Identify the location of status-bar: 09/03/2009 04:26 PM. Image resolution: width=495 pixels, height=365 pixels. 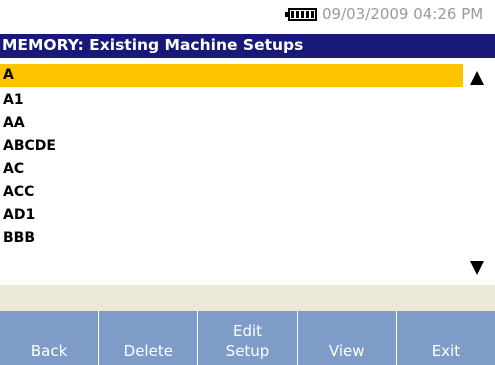
(247, 13).